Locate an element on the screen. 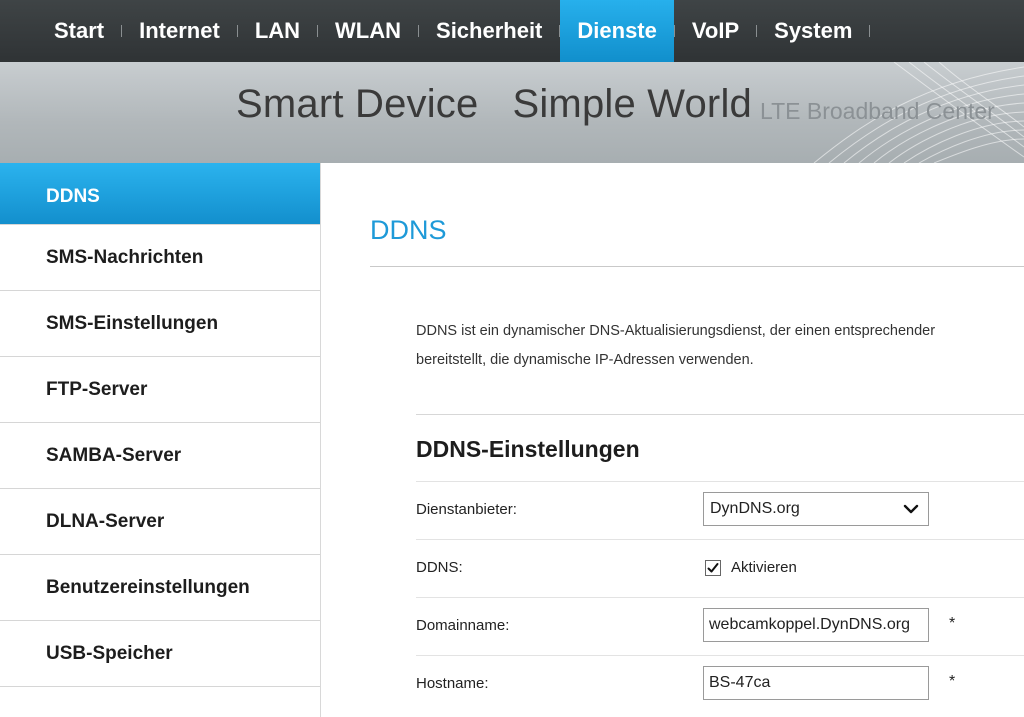  page-title: DDNS is located at coordinates (408, 230).